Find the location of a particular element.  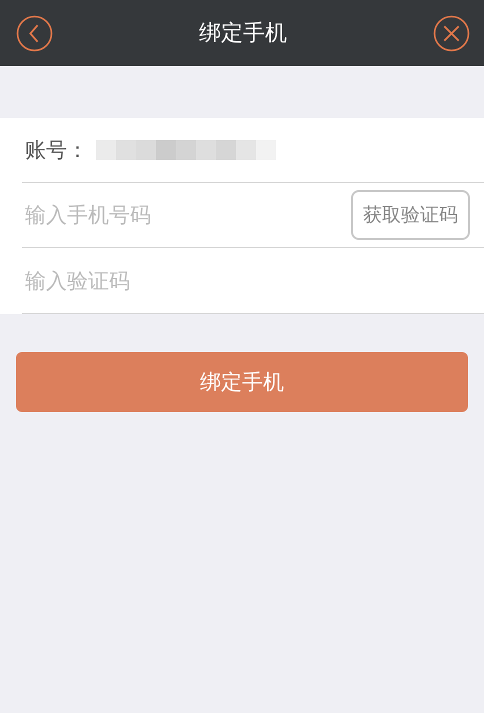

account-label: 账号： is located at coordinates (56, 150).